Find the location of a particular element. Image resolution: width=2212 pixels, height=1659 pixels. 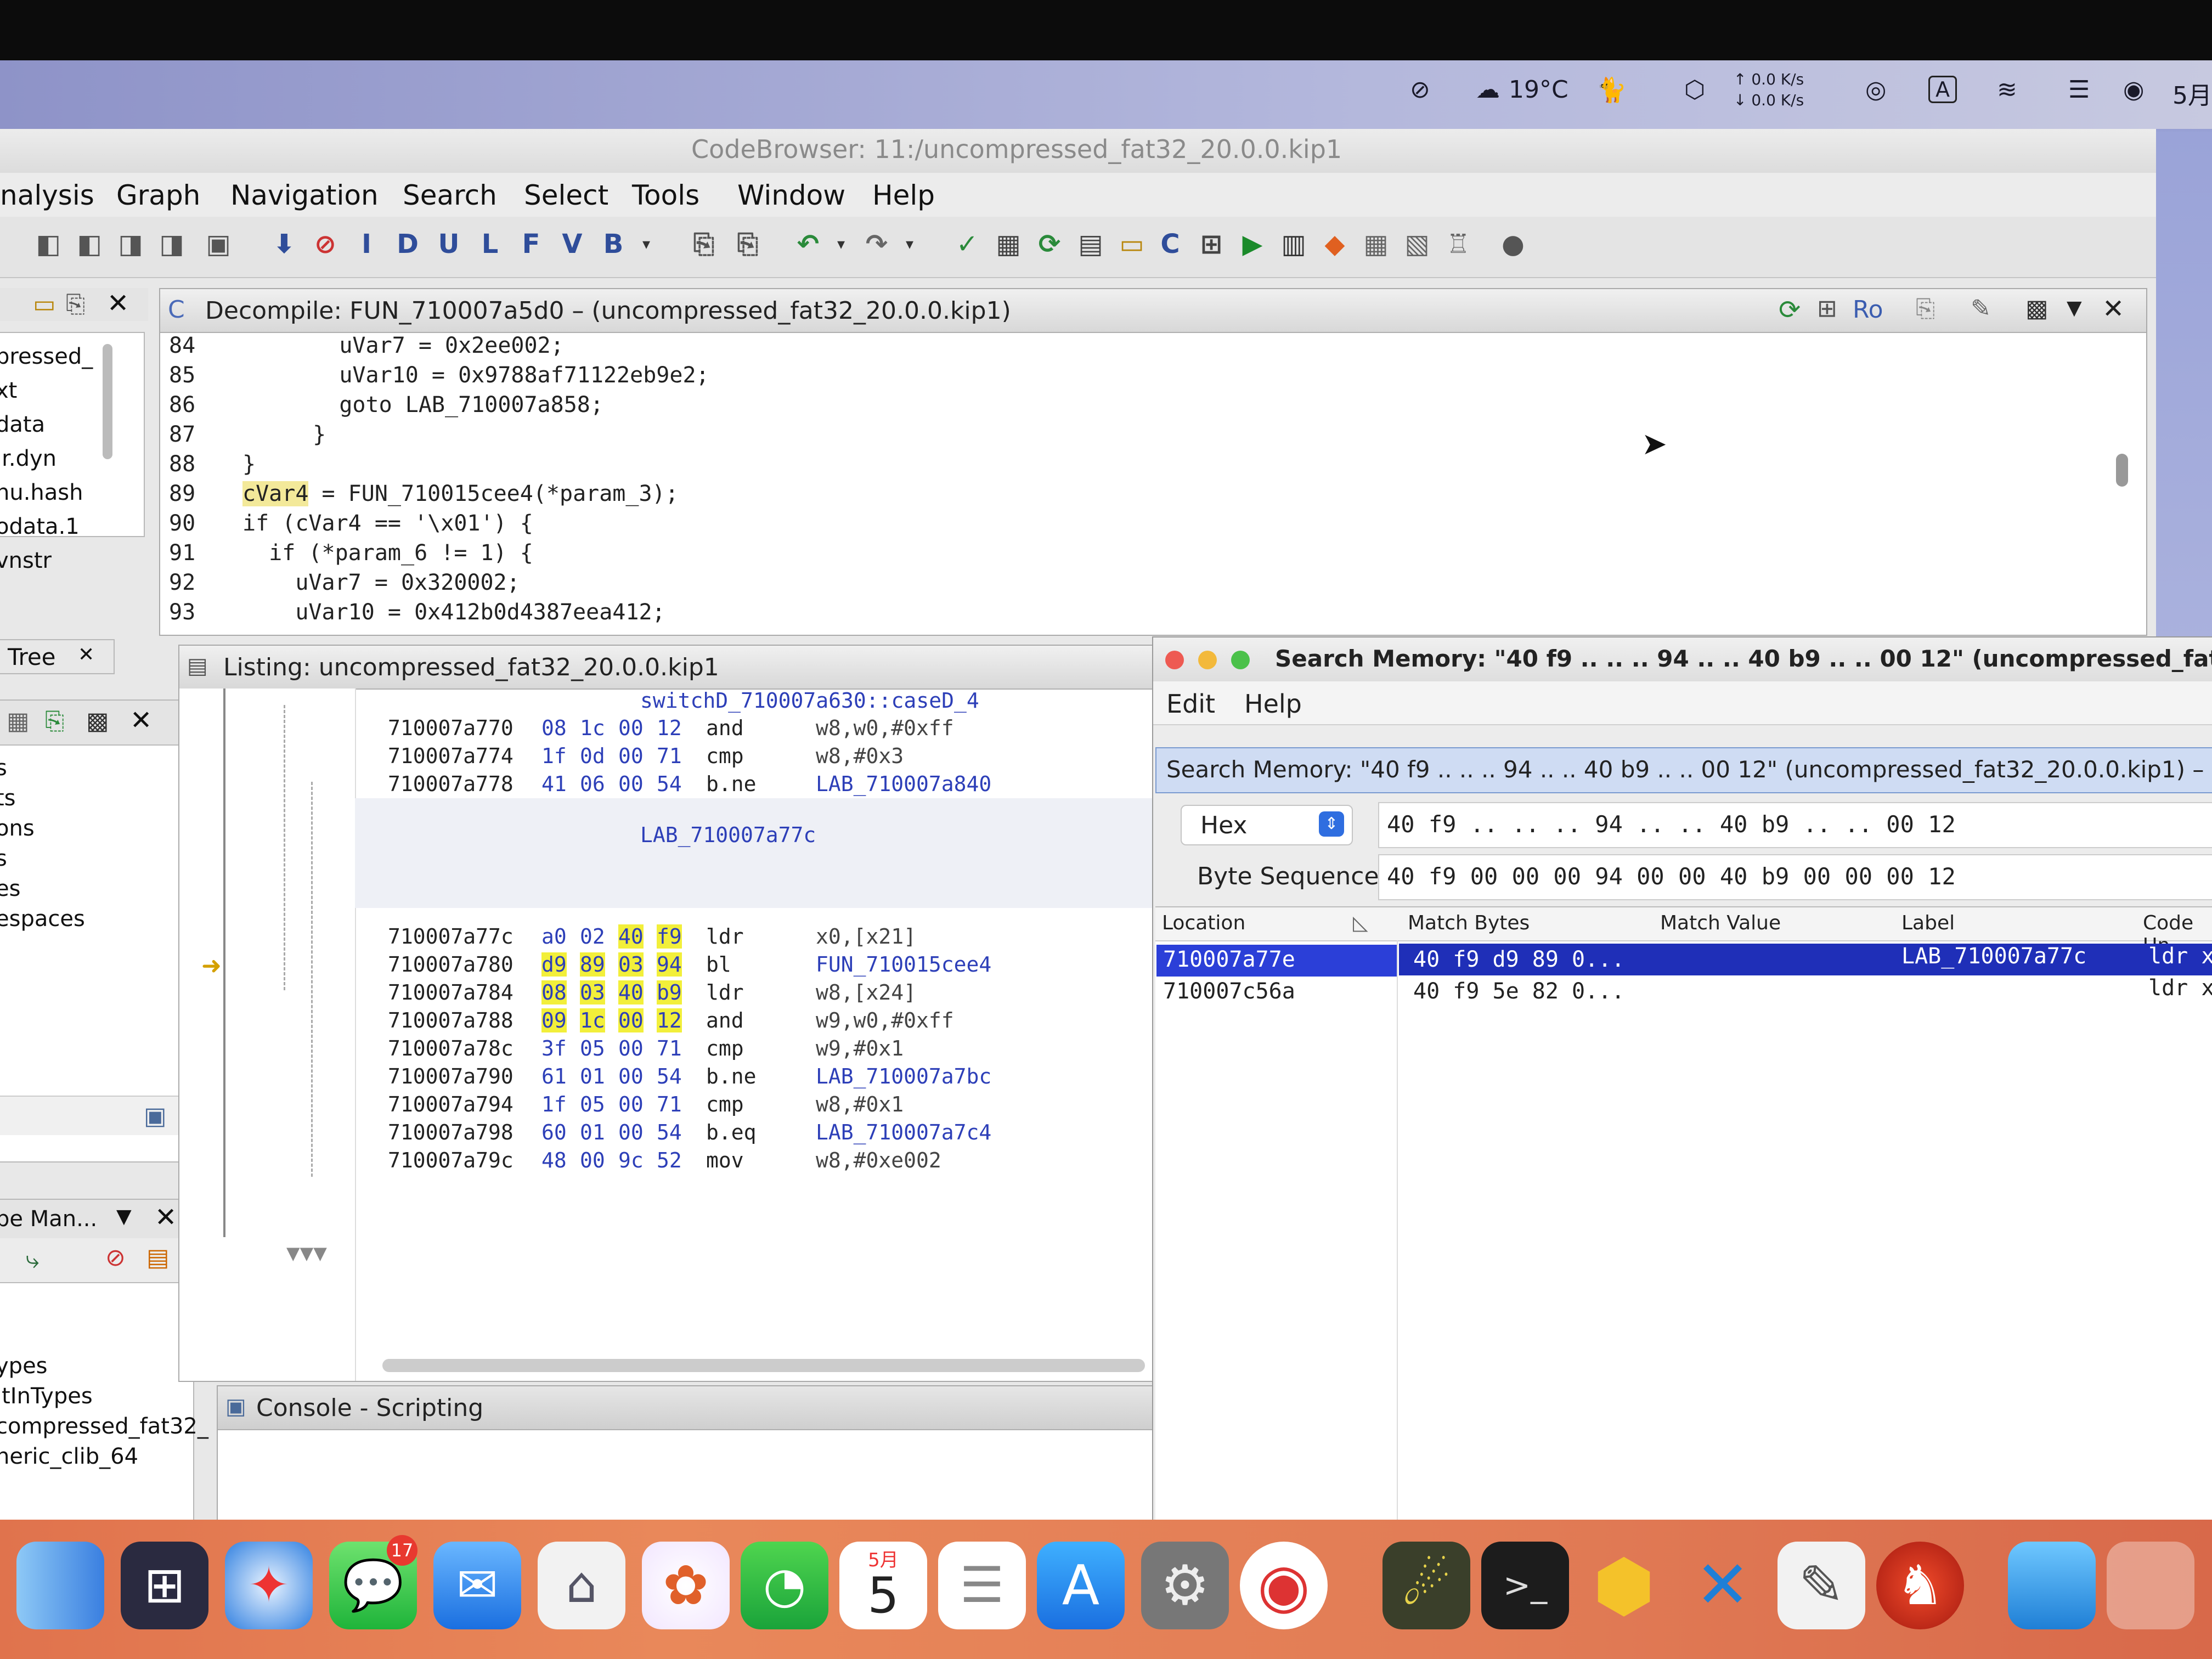

cloud-icon: ☁ is located at coordinates (1488, 90).